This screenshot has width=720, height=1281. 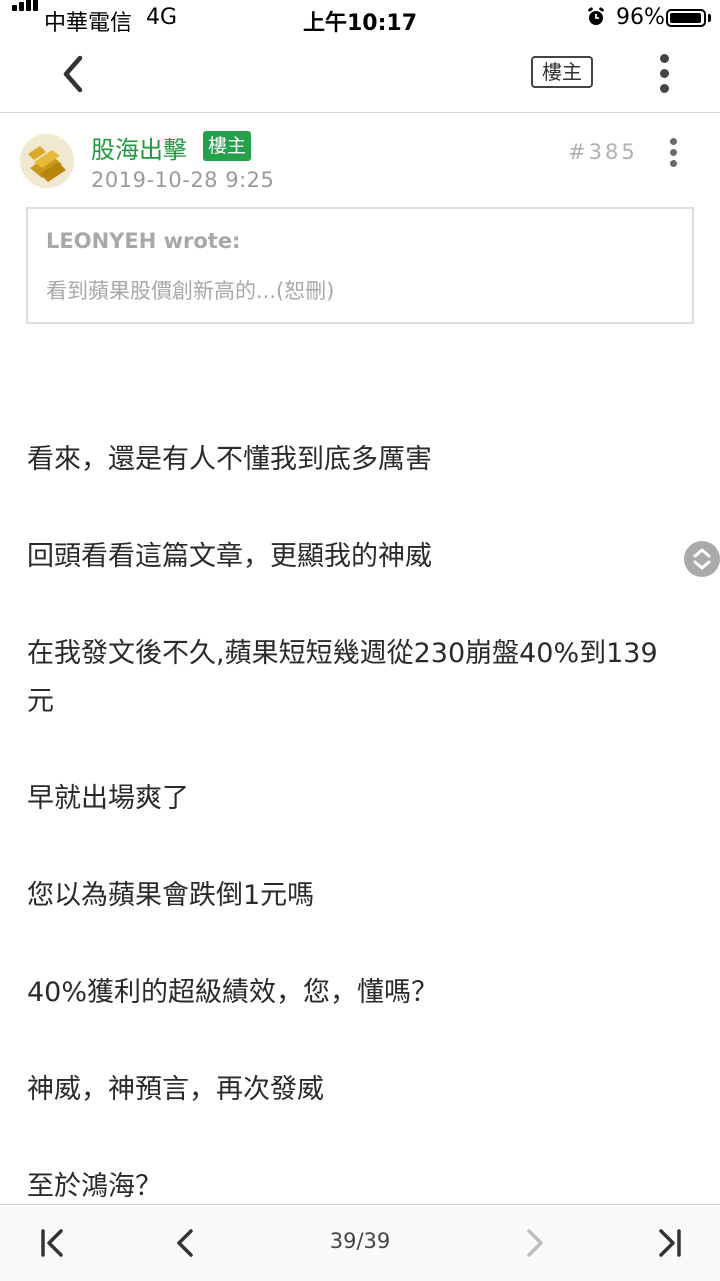 I want to click on status-bar: 中華電信 4G 上午10:17 96%, so click(x=360, y=18).